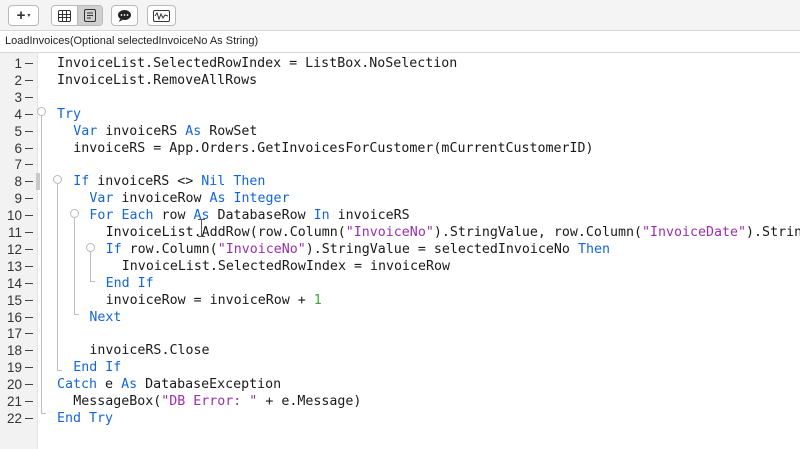 The image size is (800, 449). I want to click on line-number: 17, so click(14, 334).